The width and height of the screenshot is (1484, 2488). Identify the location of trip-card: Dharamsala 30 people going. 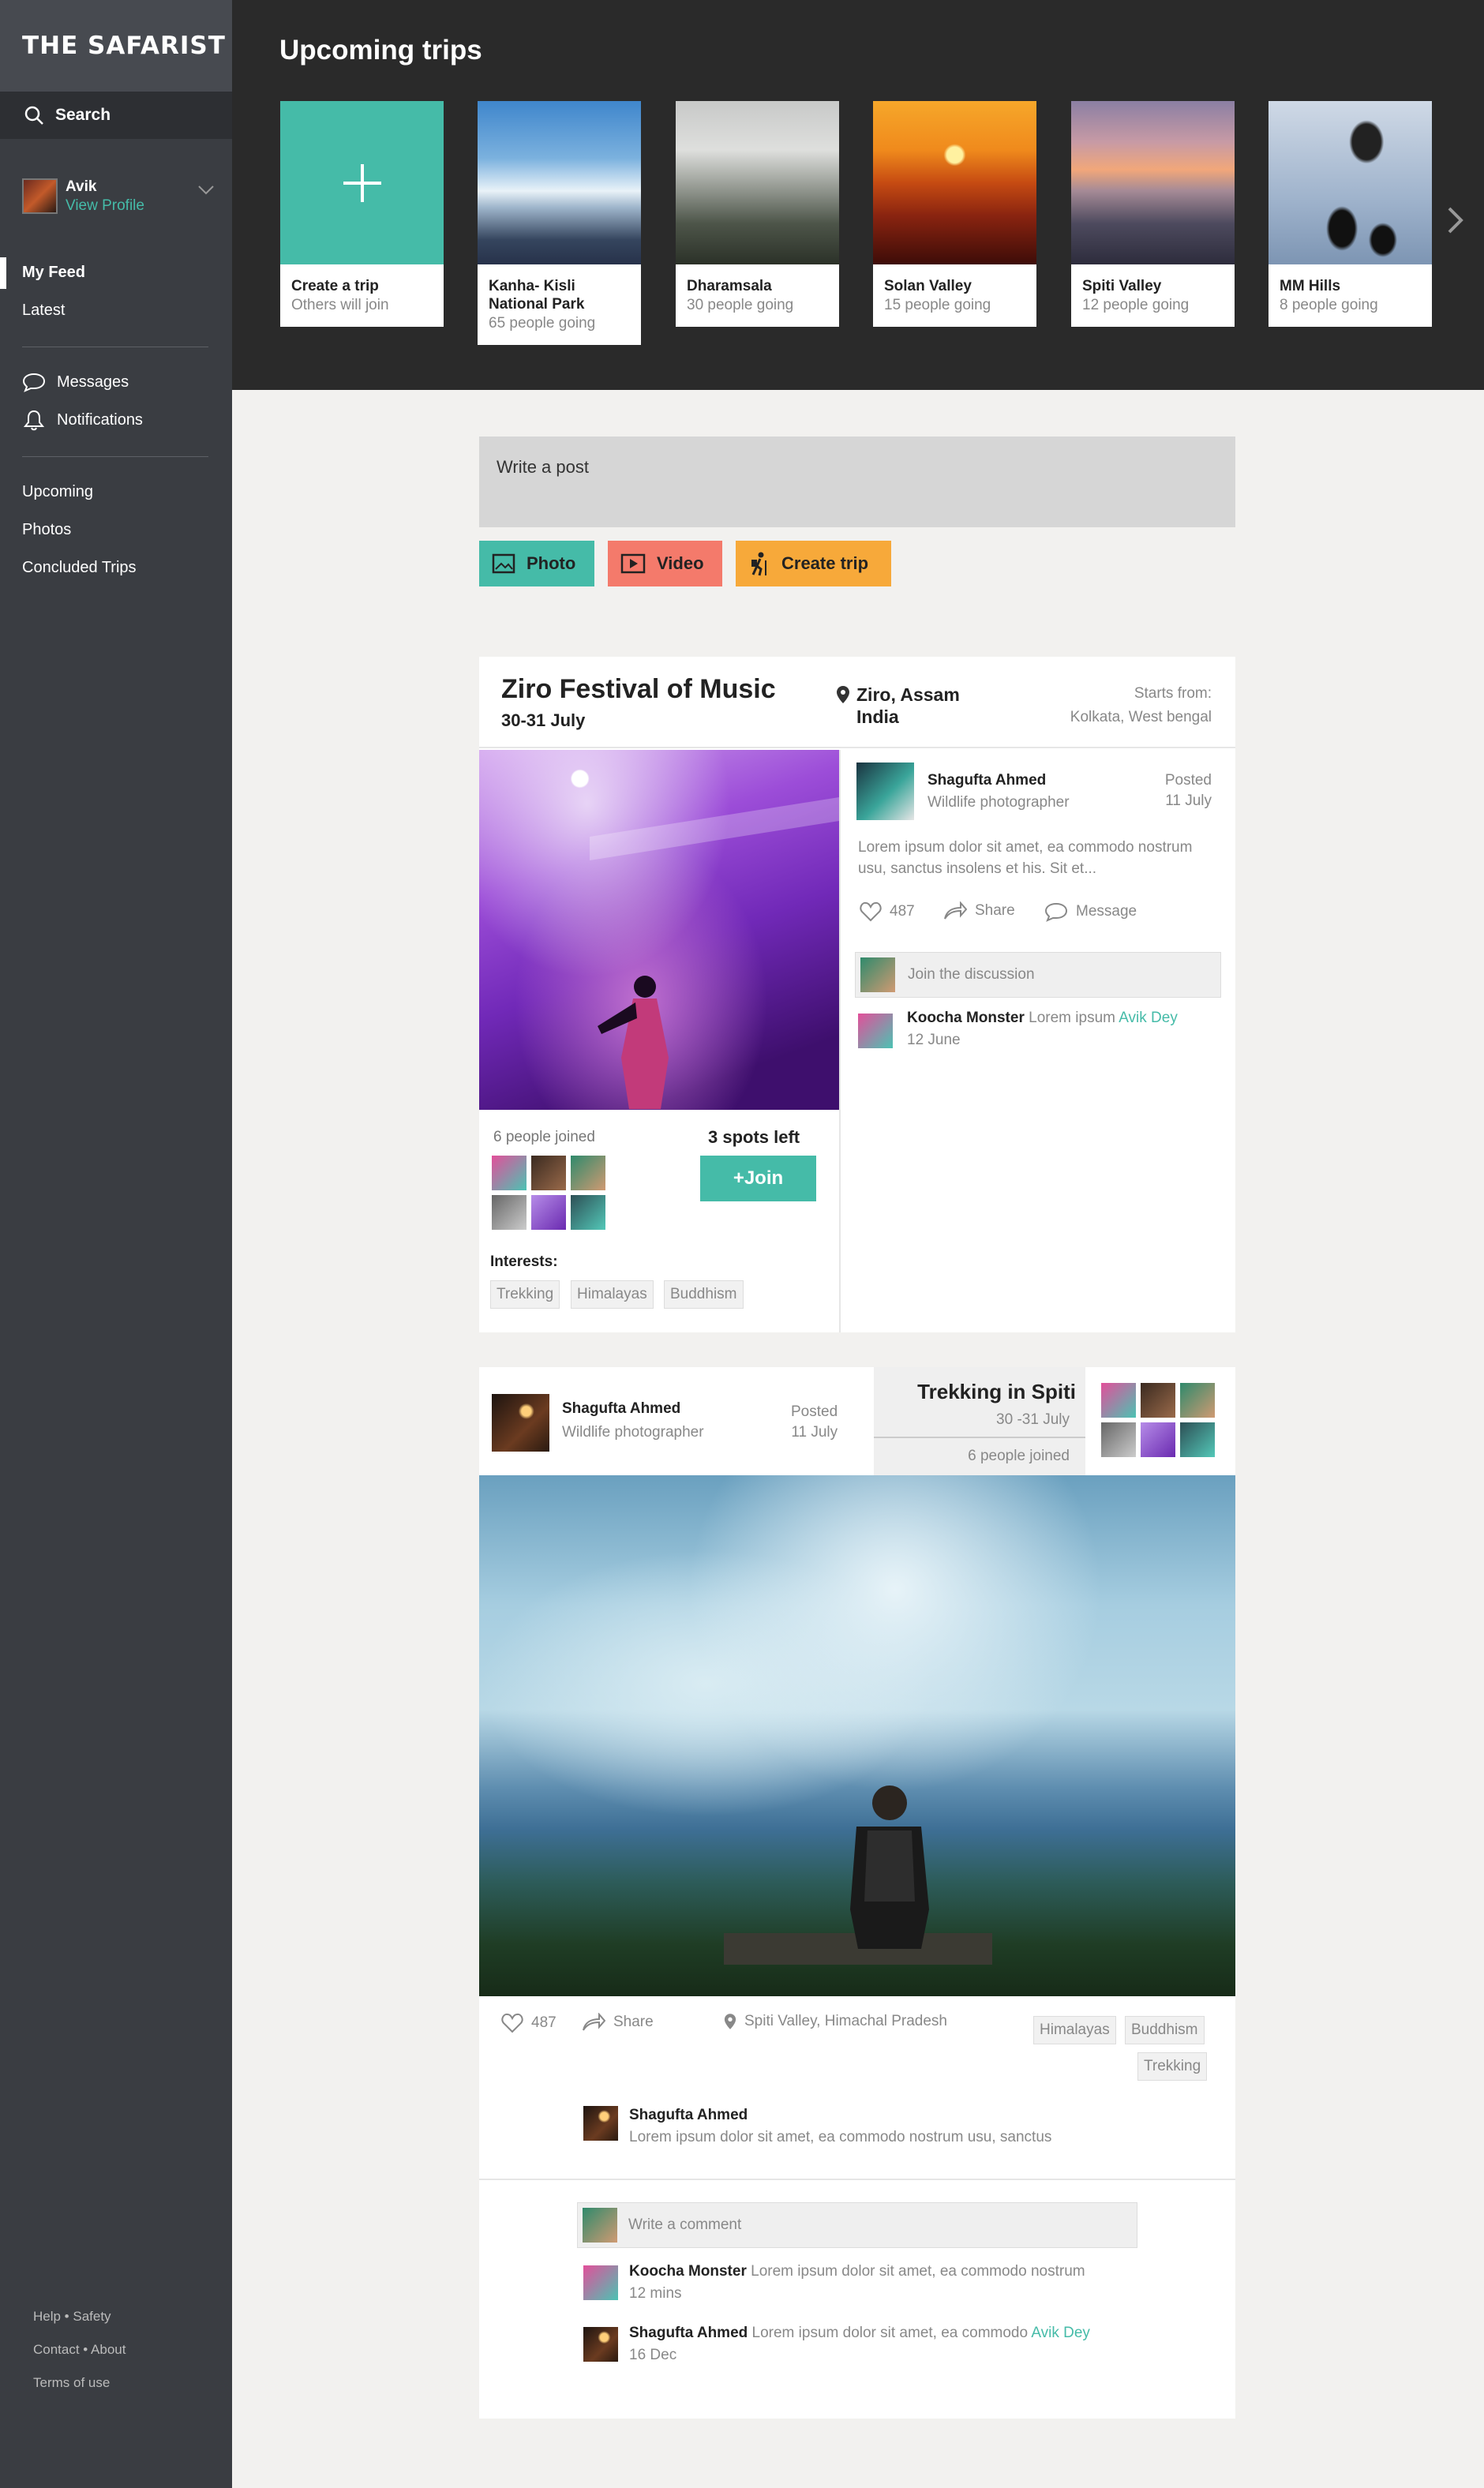
(757, 214).